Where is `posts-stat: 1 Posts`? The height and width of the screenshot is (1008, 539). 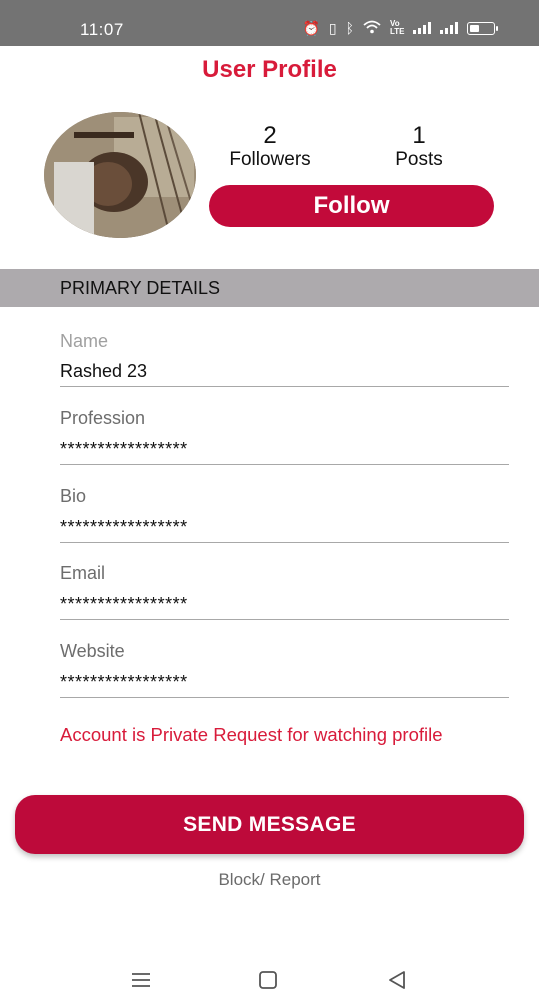 posts-stat: 1 Posts is located at coordinates (419, 147).